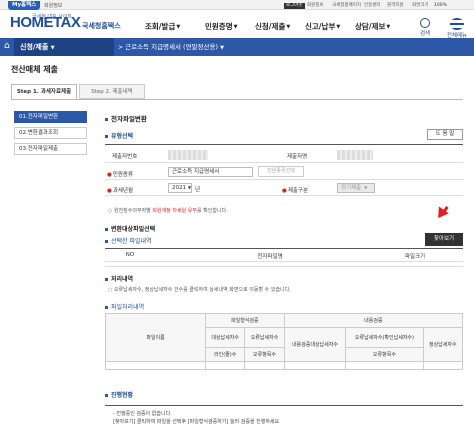  Describe the element at coordinates (294, 6) in the screenshot. I see `logout-link: 로그아웃` at that location.